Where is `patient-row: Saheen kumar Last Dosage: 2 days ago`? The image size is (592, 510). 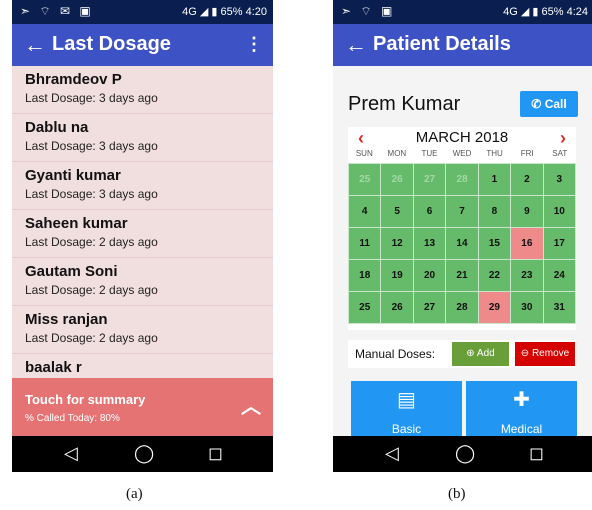 patient-row: Saheen kumar Last Dosage: 2 days ago is located at coordinates (142, 234).